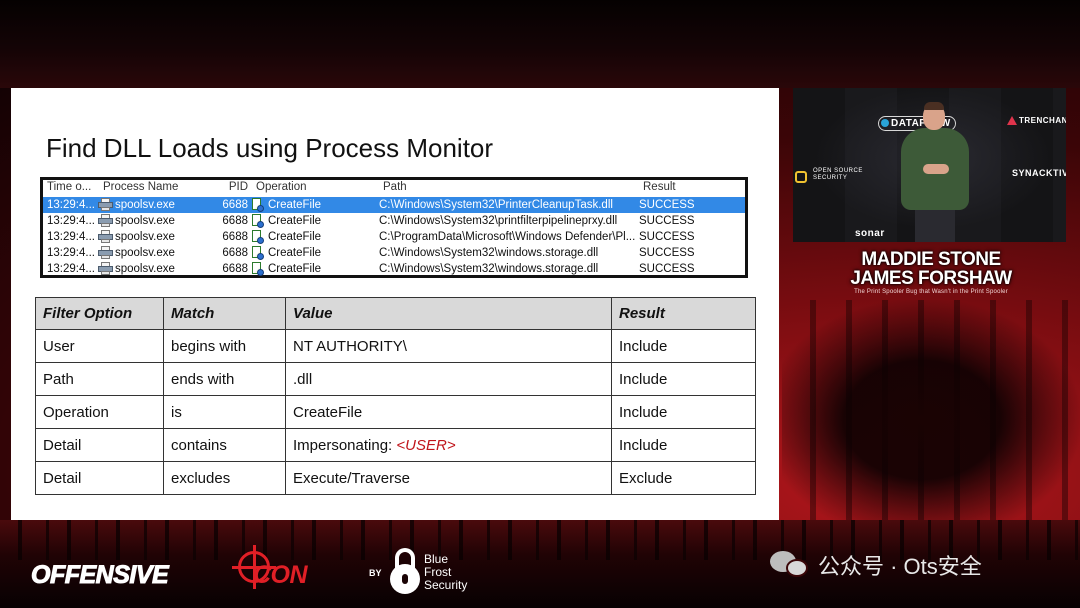  I want to click on filter-value-text: Impersonating:, so click(345, 445).